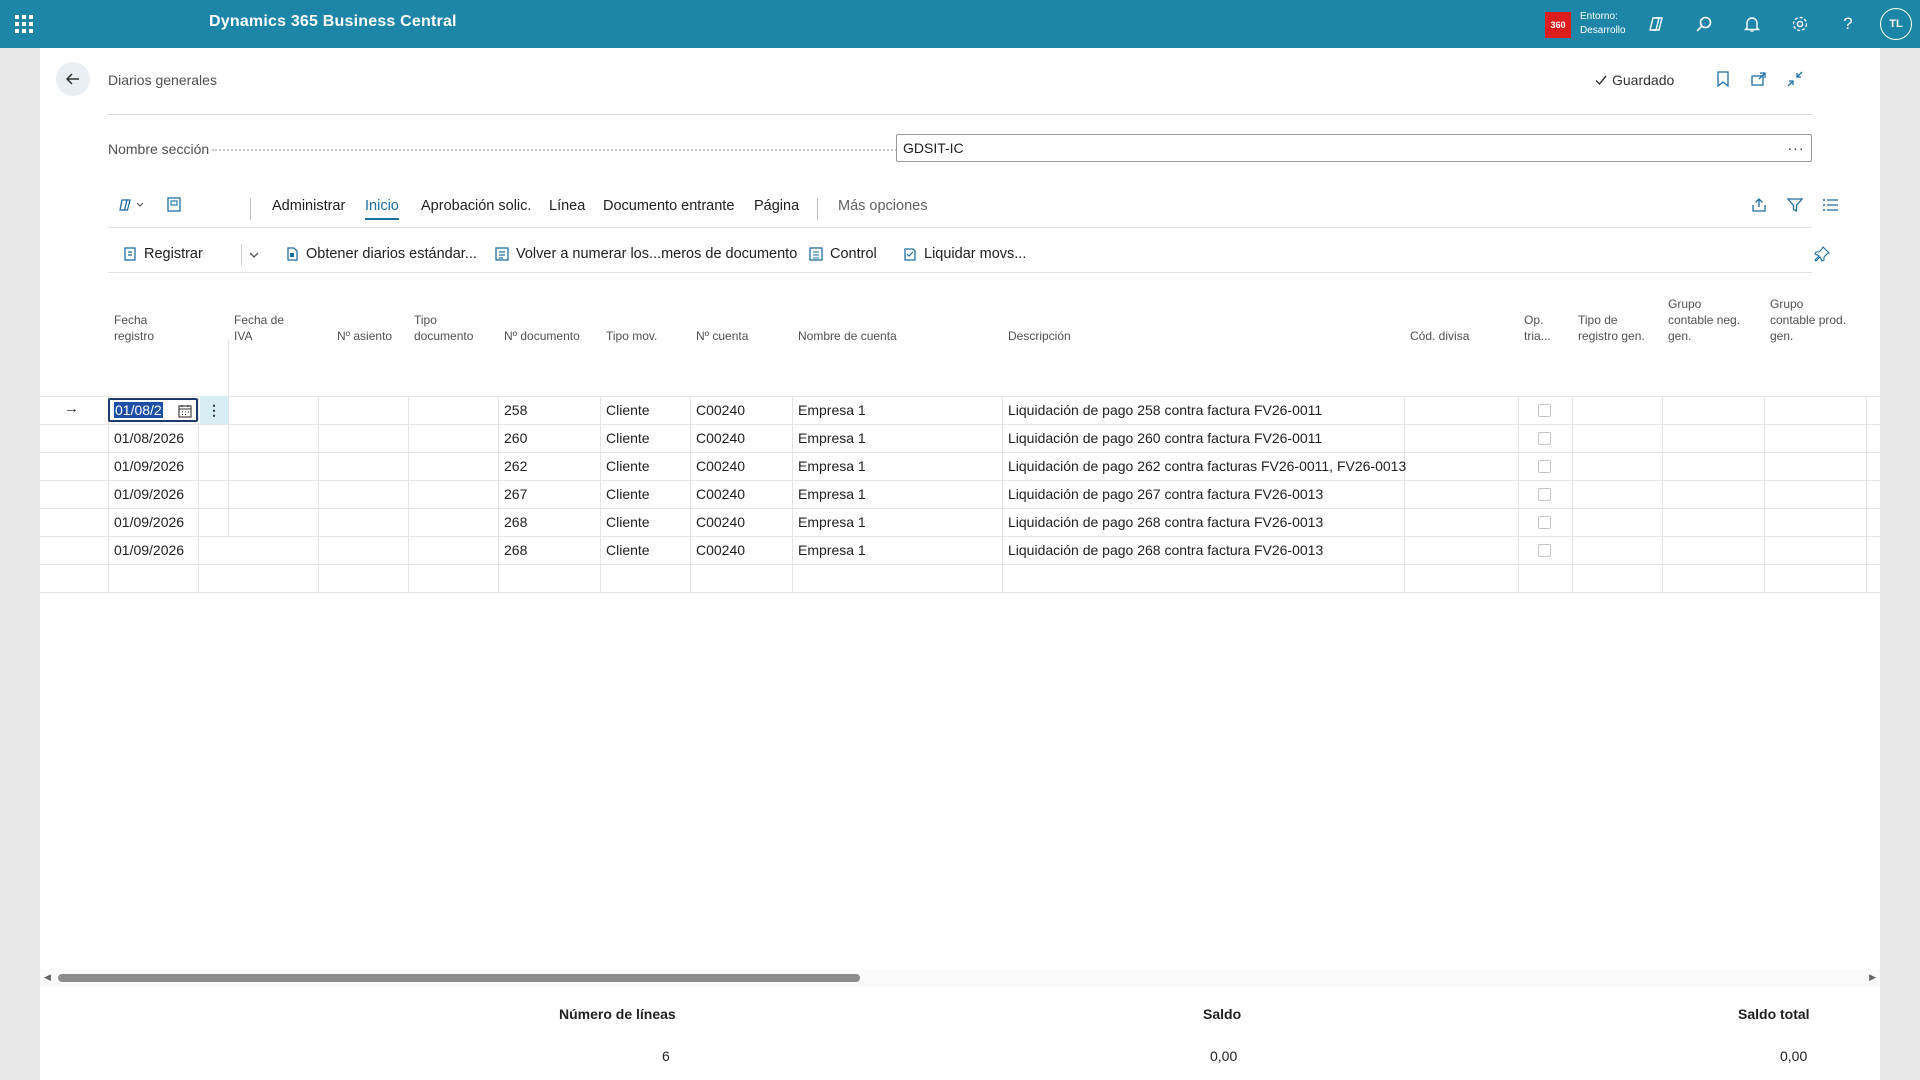 The height and width of the screenshot is (1080, 1920). I want to click on column-header-cod-divisa: Cód. divisa, so click(1439, 336).